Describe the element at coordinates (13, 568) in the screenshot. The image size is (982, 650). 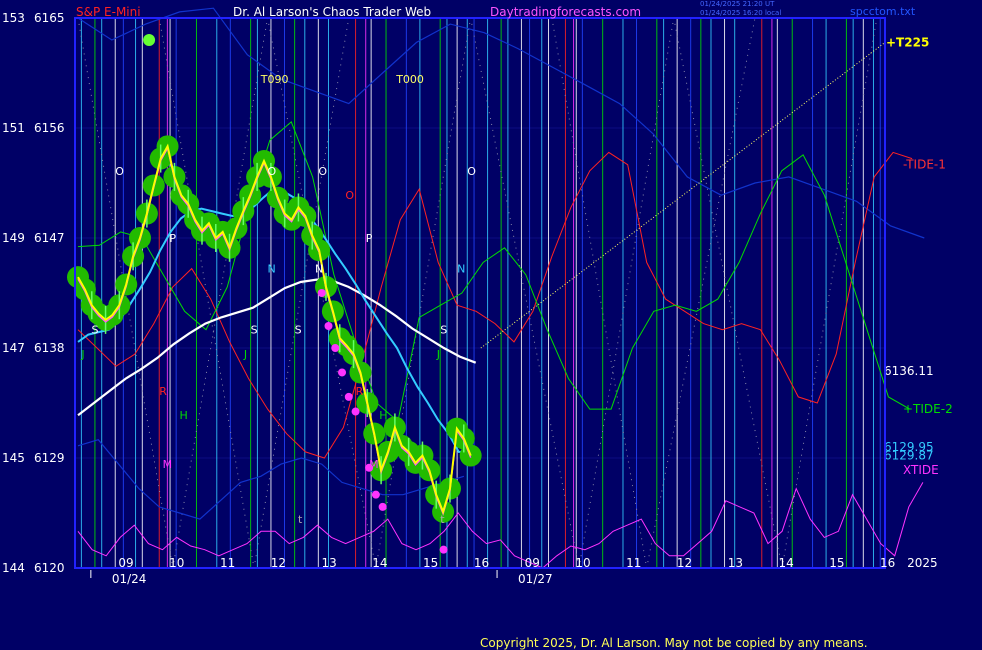
I see `y-tick-label-left: 144` at that location.